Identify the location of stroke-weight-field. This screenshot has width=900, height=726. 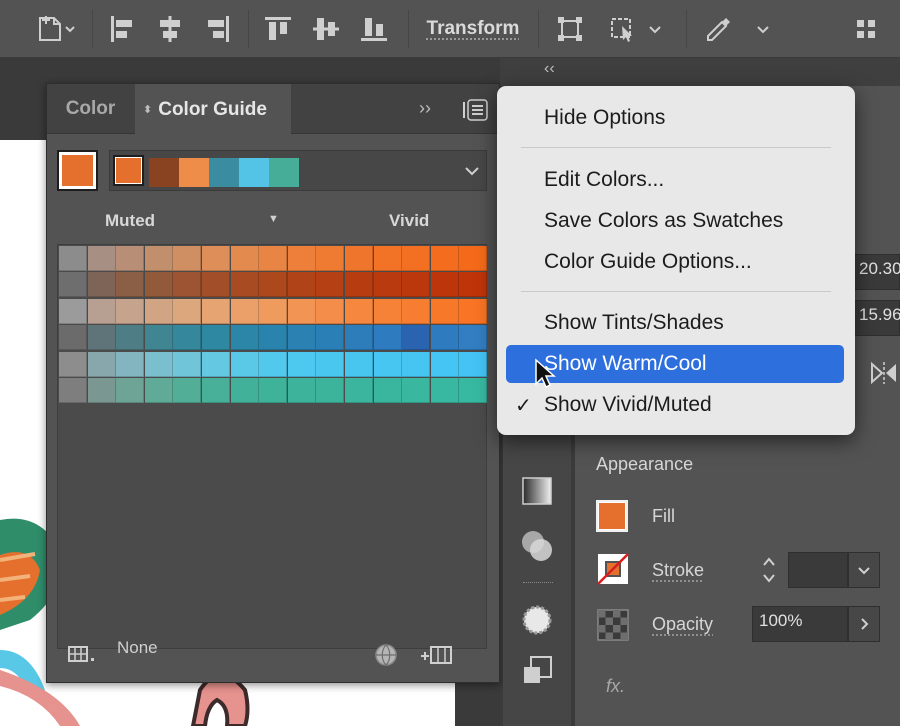
(818, 570).